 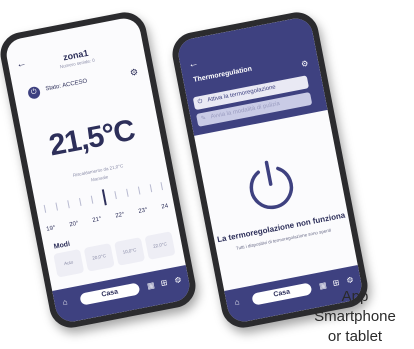 What do you see at coordinates (160, 245) in the screenshot?
I see `mode-chip-preset-3: 22,0°C` at bounding box center [160, 245].